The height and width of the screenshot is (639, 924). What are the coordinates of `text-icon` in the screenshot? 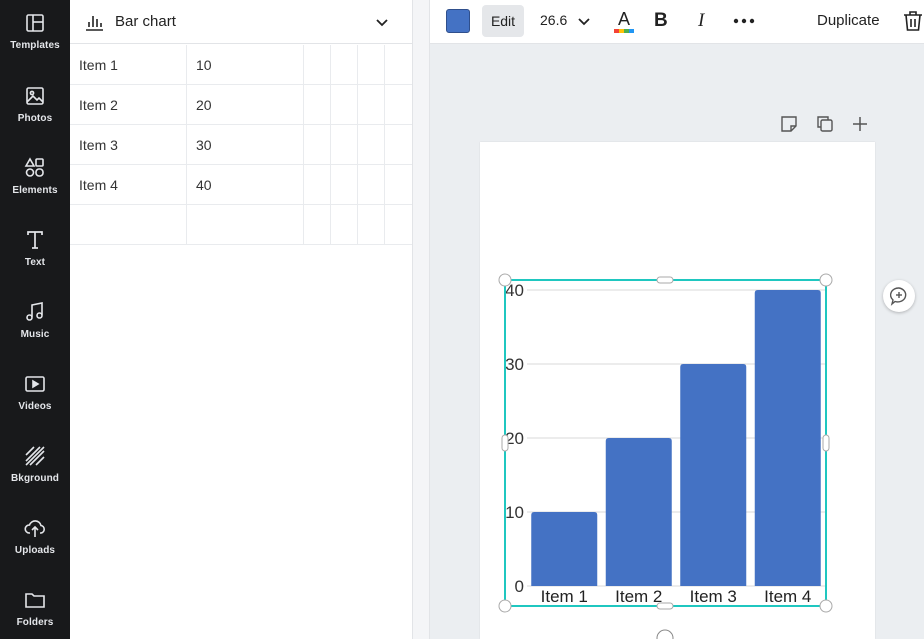 It's located at (35, 240).